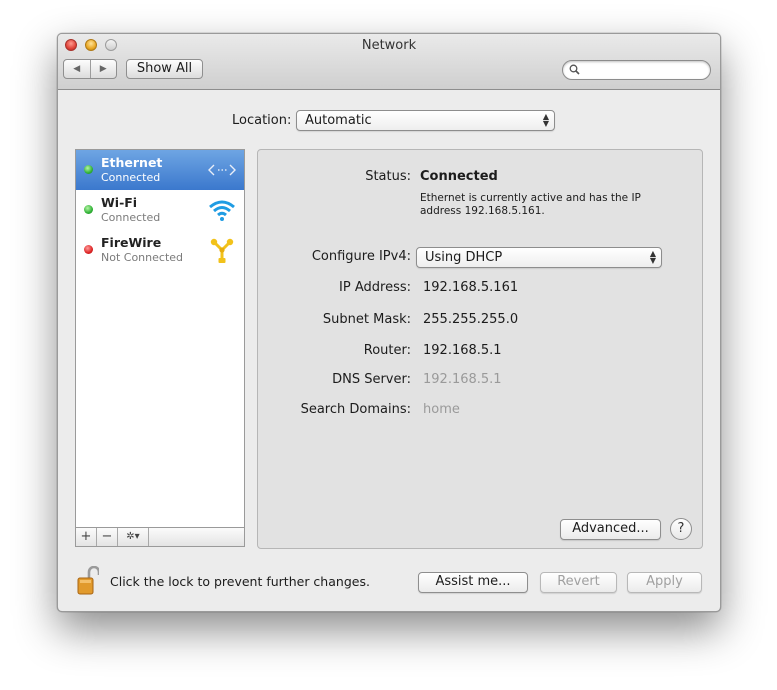  I want to click on service-name: Wi-Fi, so click(119, 202).